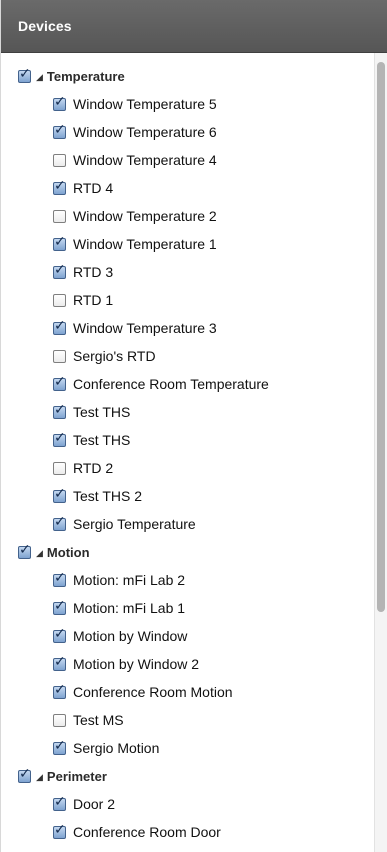  What do you see at coordinates (145, 160) in the screenshot?
I see `device-label: Window Temperature 4` at bounding box center [145, 160].